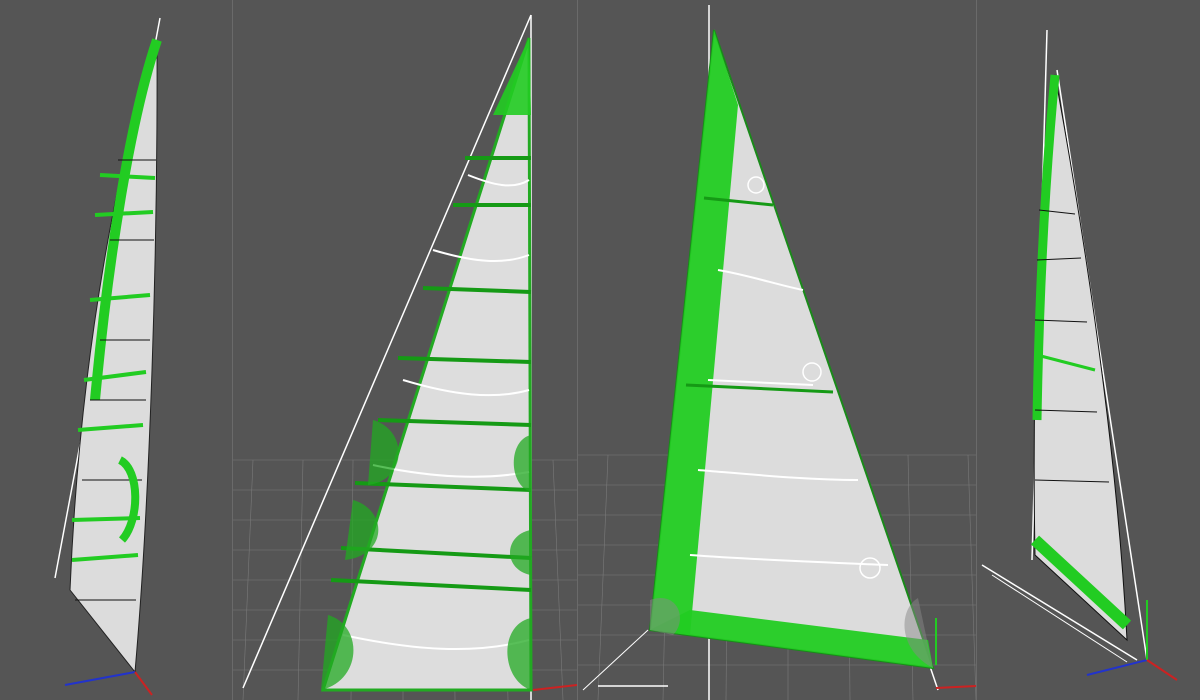  I want to click on head-board, so click(512, 76).